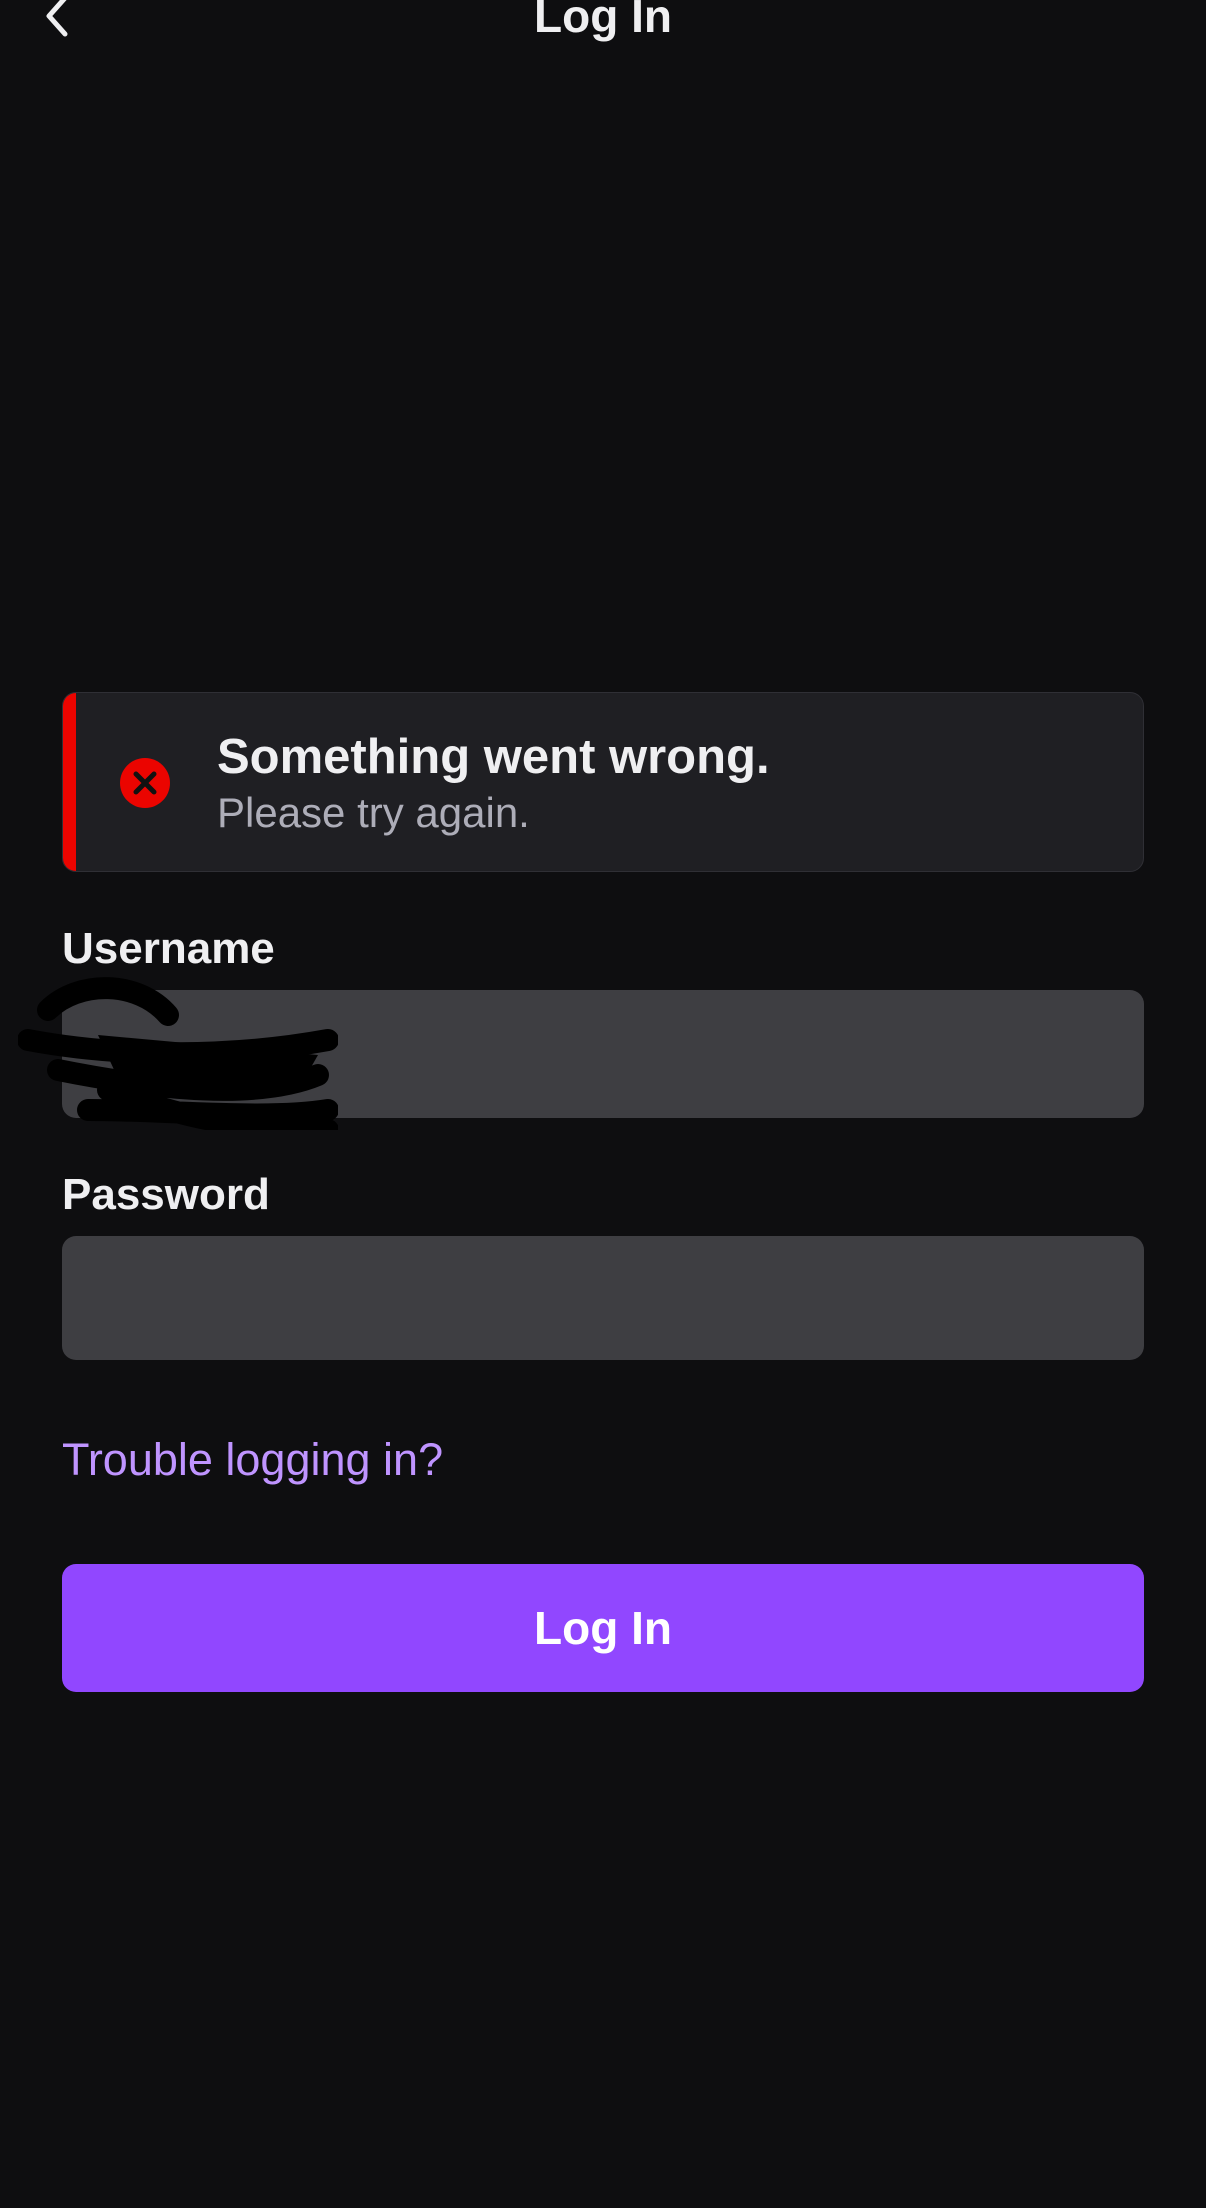  What do you see at coordinates (603, 1054) in the screenshot?
I see `username-input` at bounding box center [603, 1054].